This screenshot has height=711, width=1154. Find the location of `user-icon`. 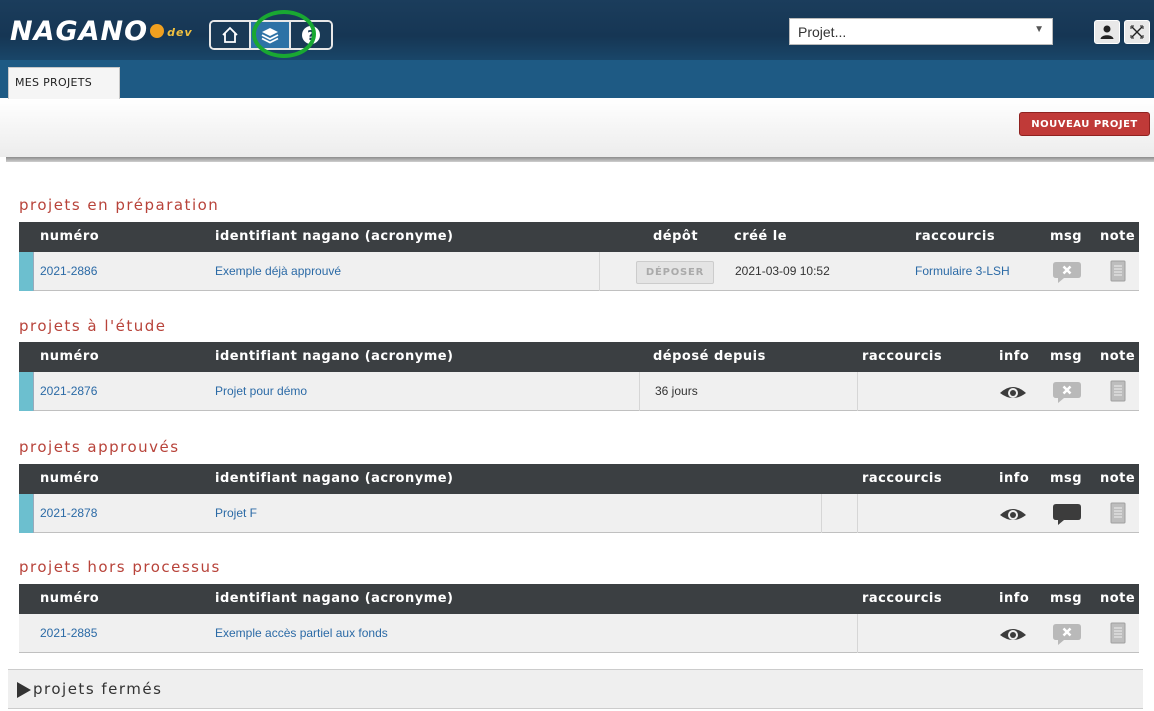

user-icon is located at coordinates (1107, 32).